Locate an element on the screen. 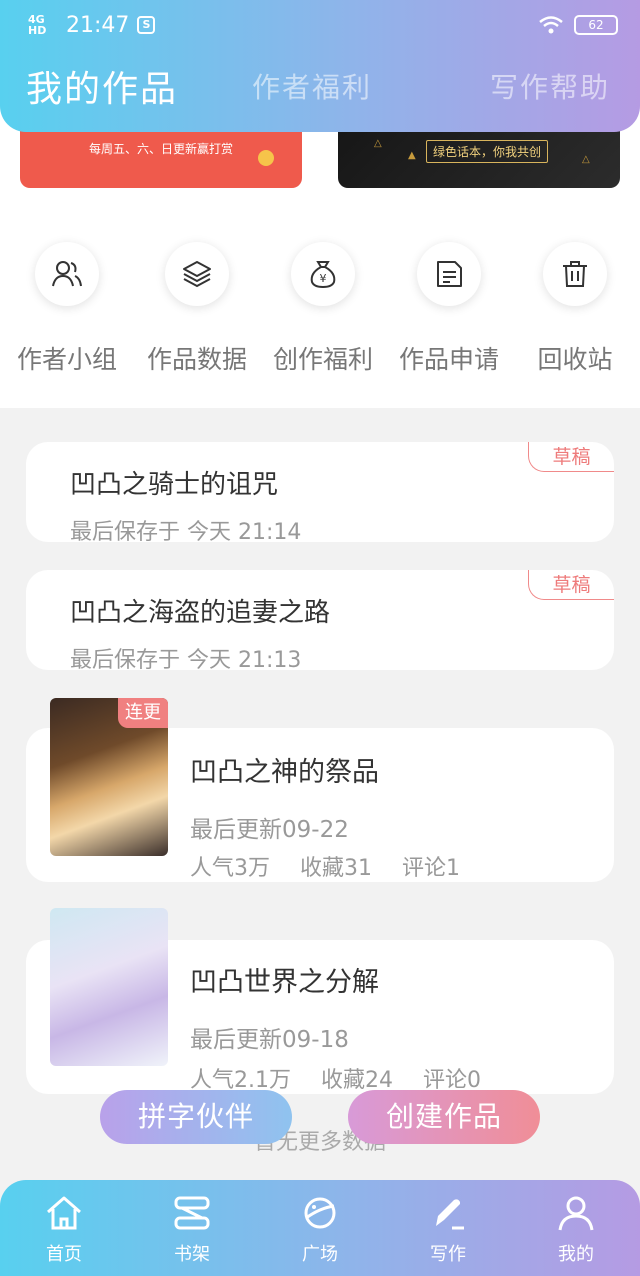 This screenshot has width=640, height=1276. draft-card: 凹凸之海盗的追妻之路 最后保存于 今天 21:13 草稿 is located at coordinates (320, 621).